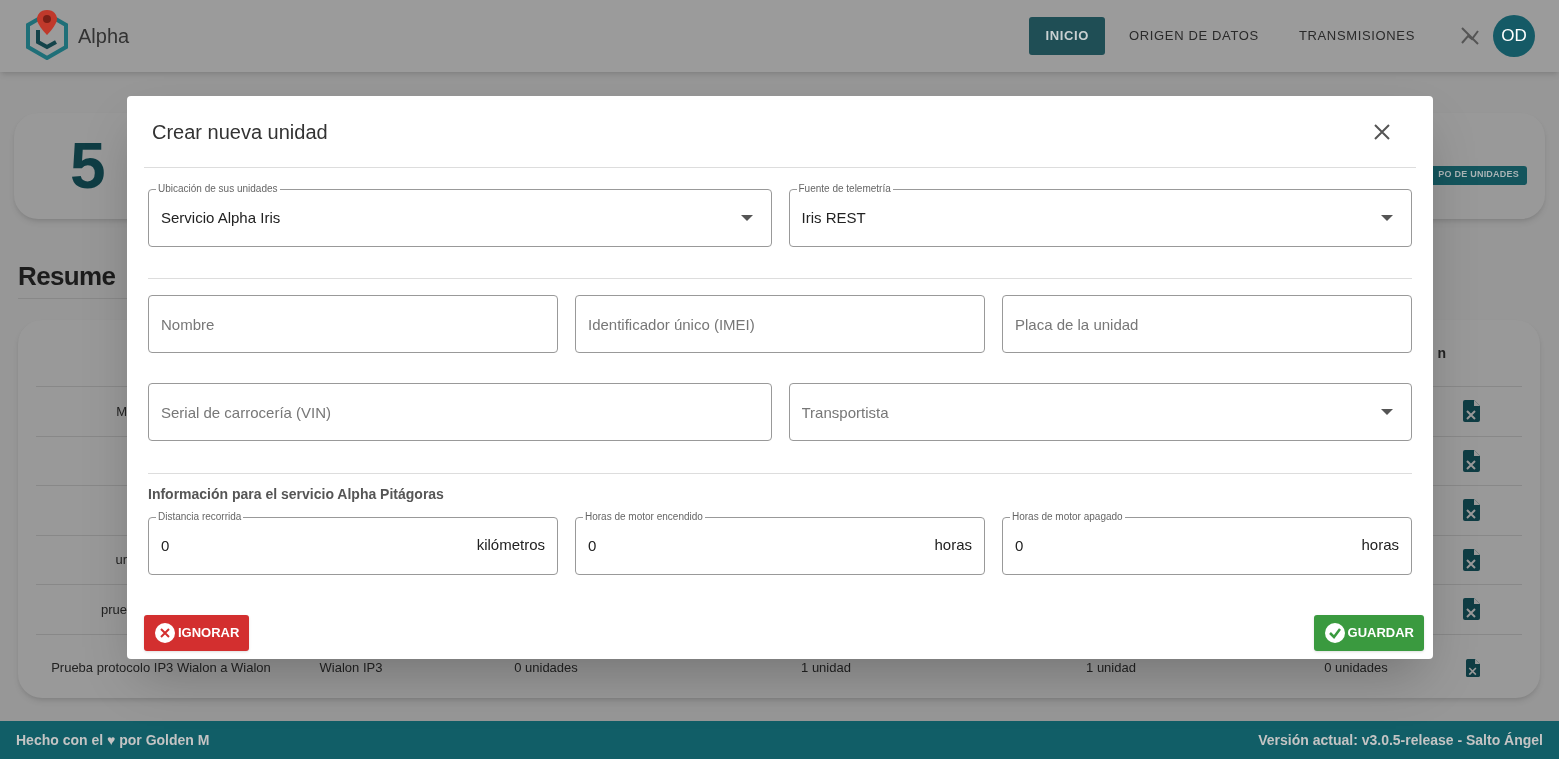 This screenshot has width=1559, height=759. What do you see at coordinates (121, 411) in the screenshot?
I see `table-cell: M` at bounding box center [121, 411].